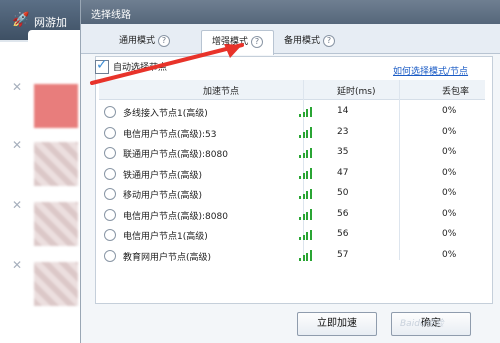  What do you see at coordinates (165, 114) in the screenshot?
I see `node-name: 多线接入节点1(高级)` at bounding box center [165, 114].